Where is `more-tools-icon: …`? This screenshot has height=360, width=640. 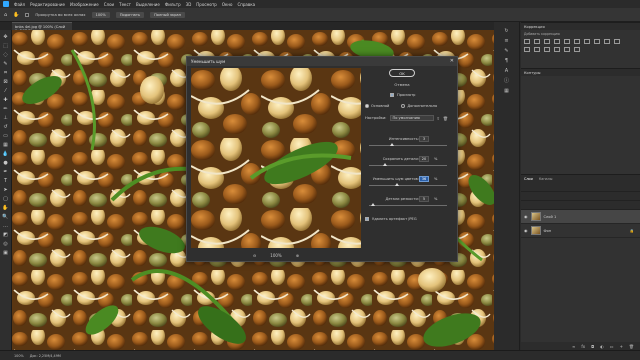 more-tools-icon: … is located at coordinates (5, 226).